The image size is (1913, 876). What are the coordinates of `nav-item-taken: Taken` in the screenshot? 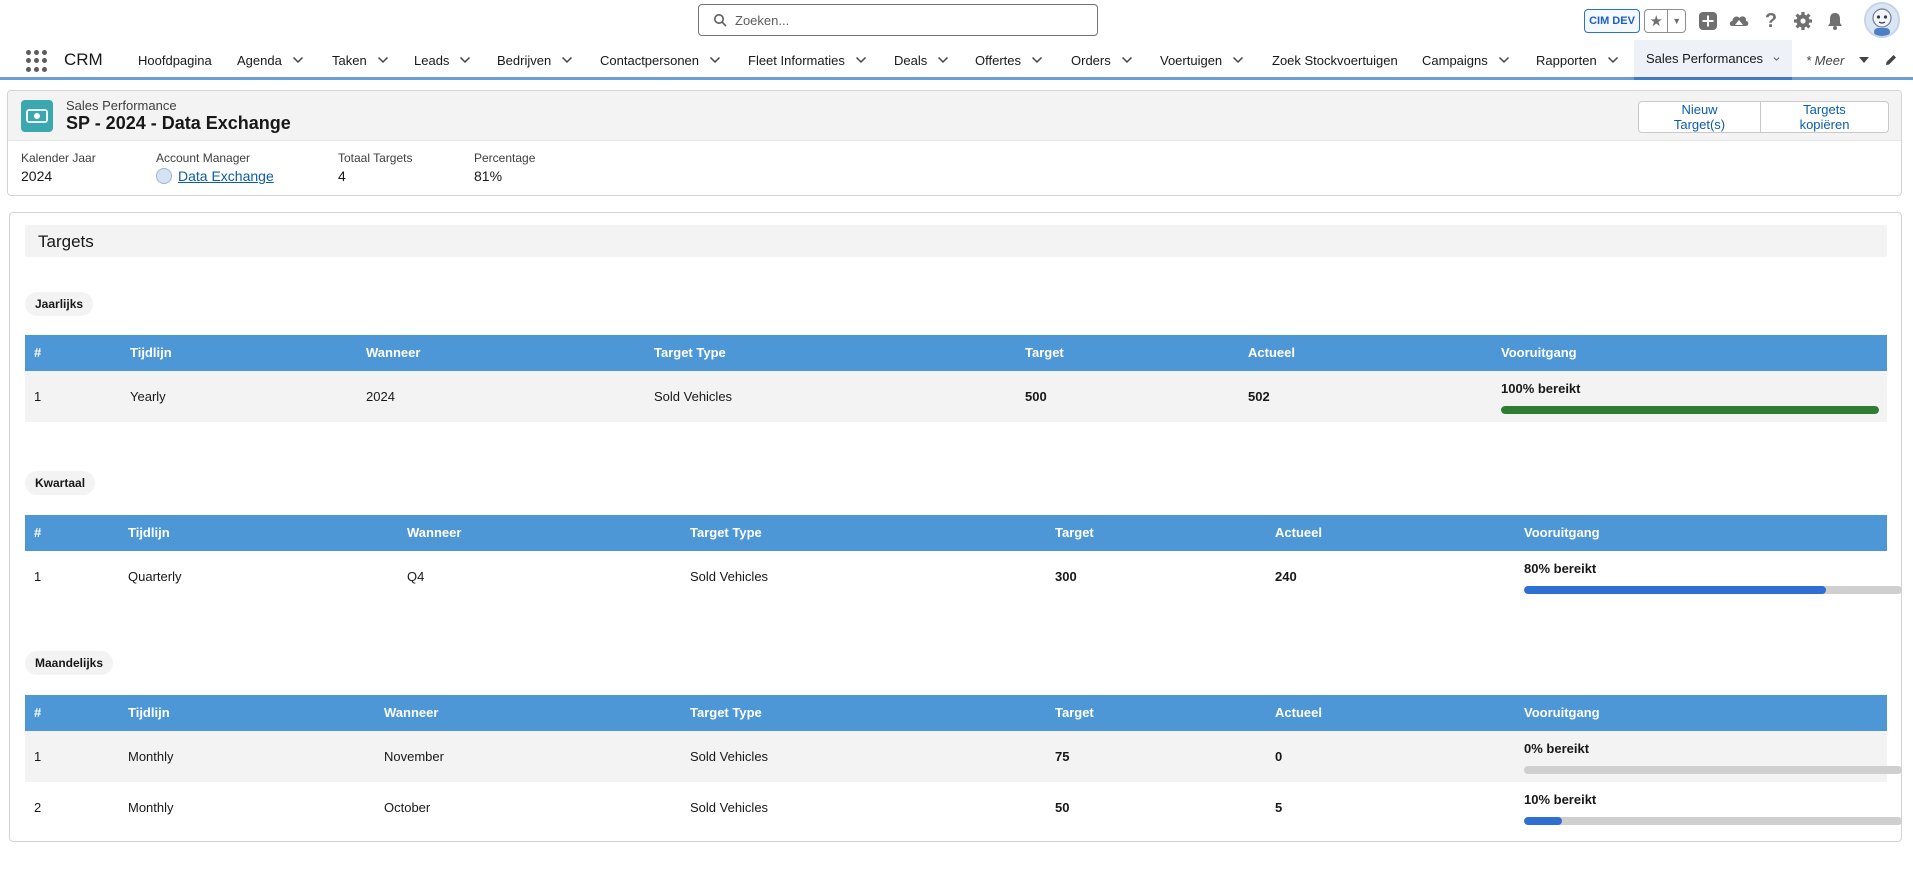 It's located at (360, 60).